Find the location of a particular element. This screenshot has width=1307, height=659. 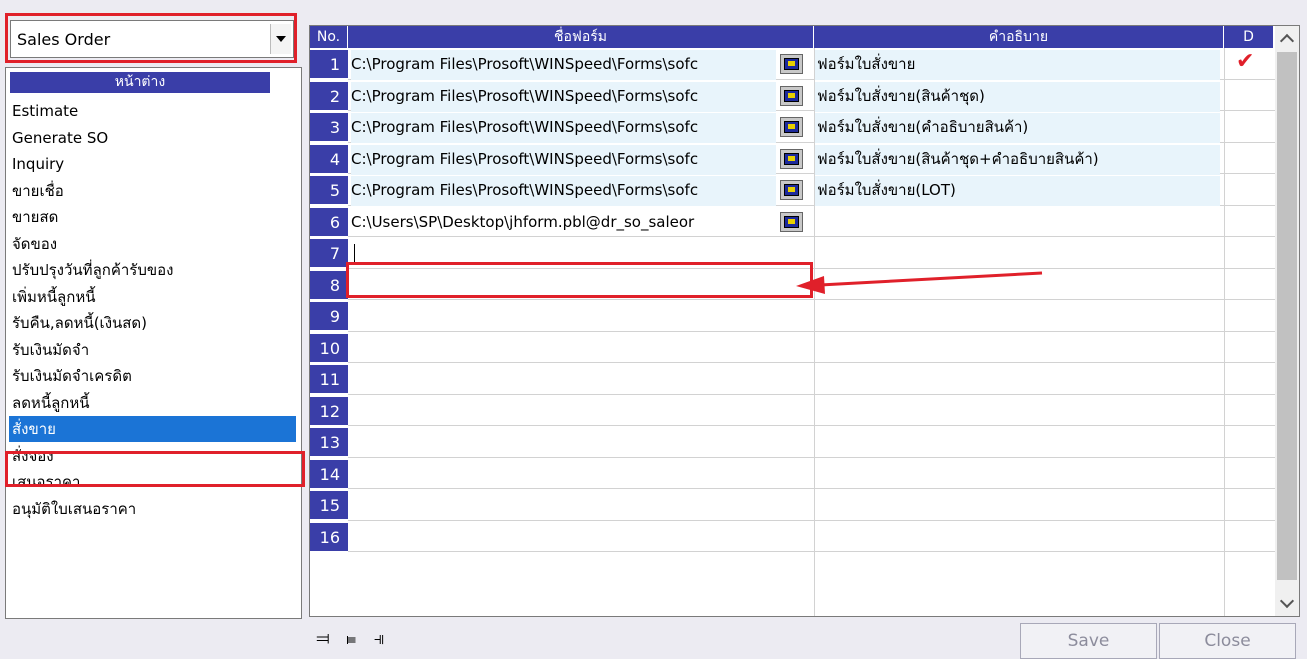

window-list-item: รับเงินมัดจำ is located at coordinates (152, 350).